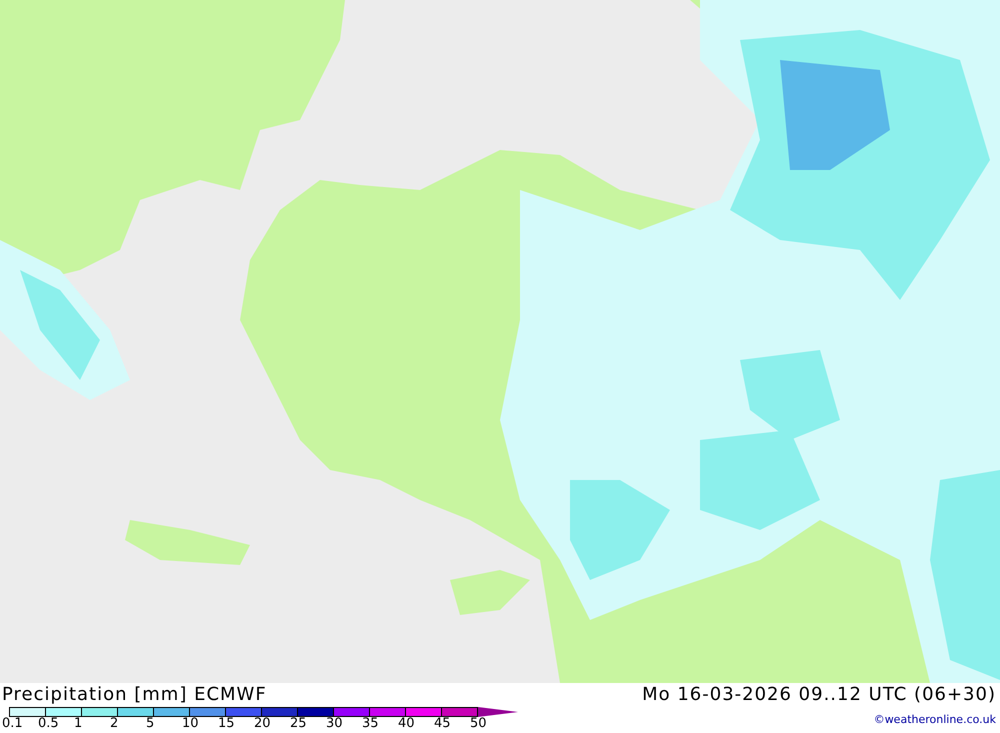  What do you see at coordinates (151, 723) in the screenshot?
I see `legend-label: 5` at bounding box center [151, 723].